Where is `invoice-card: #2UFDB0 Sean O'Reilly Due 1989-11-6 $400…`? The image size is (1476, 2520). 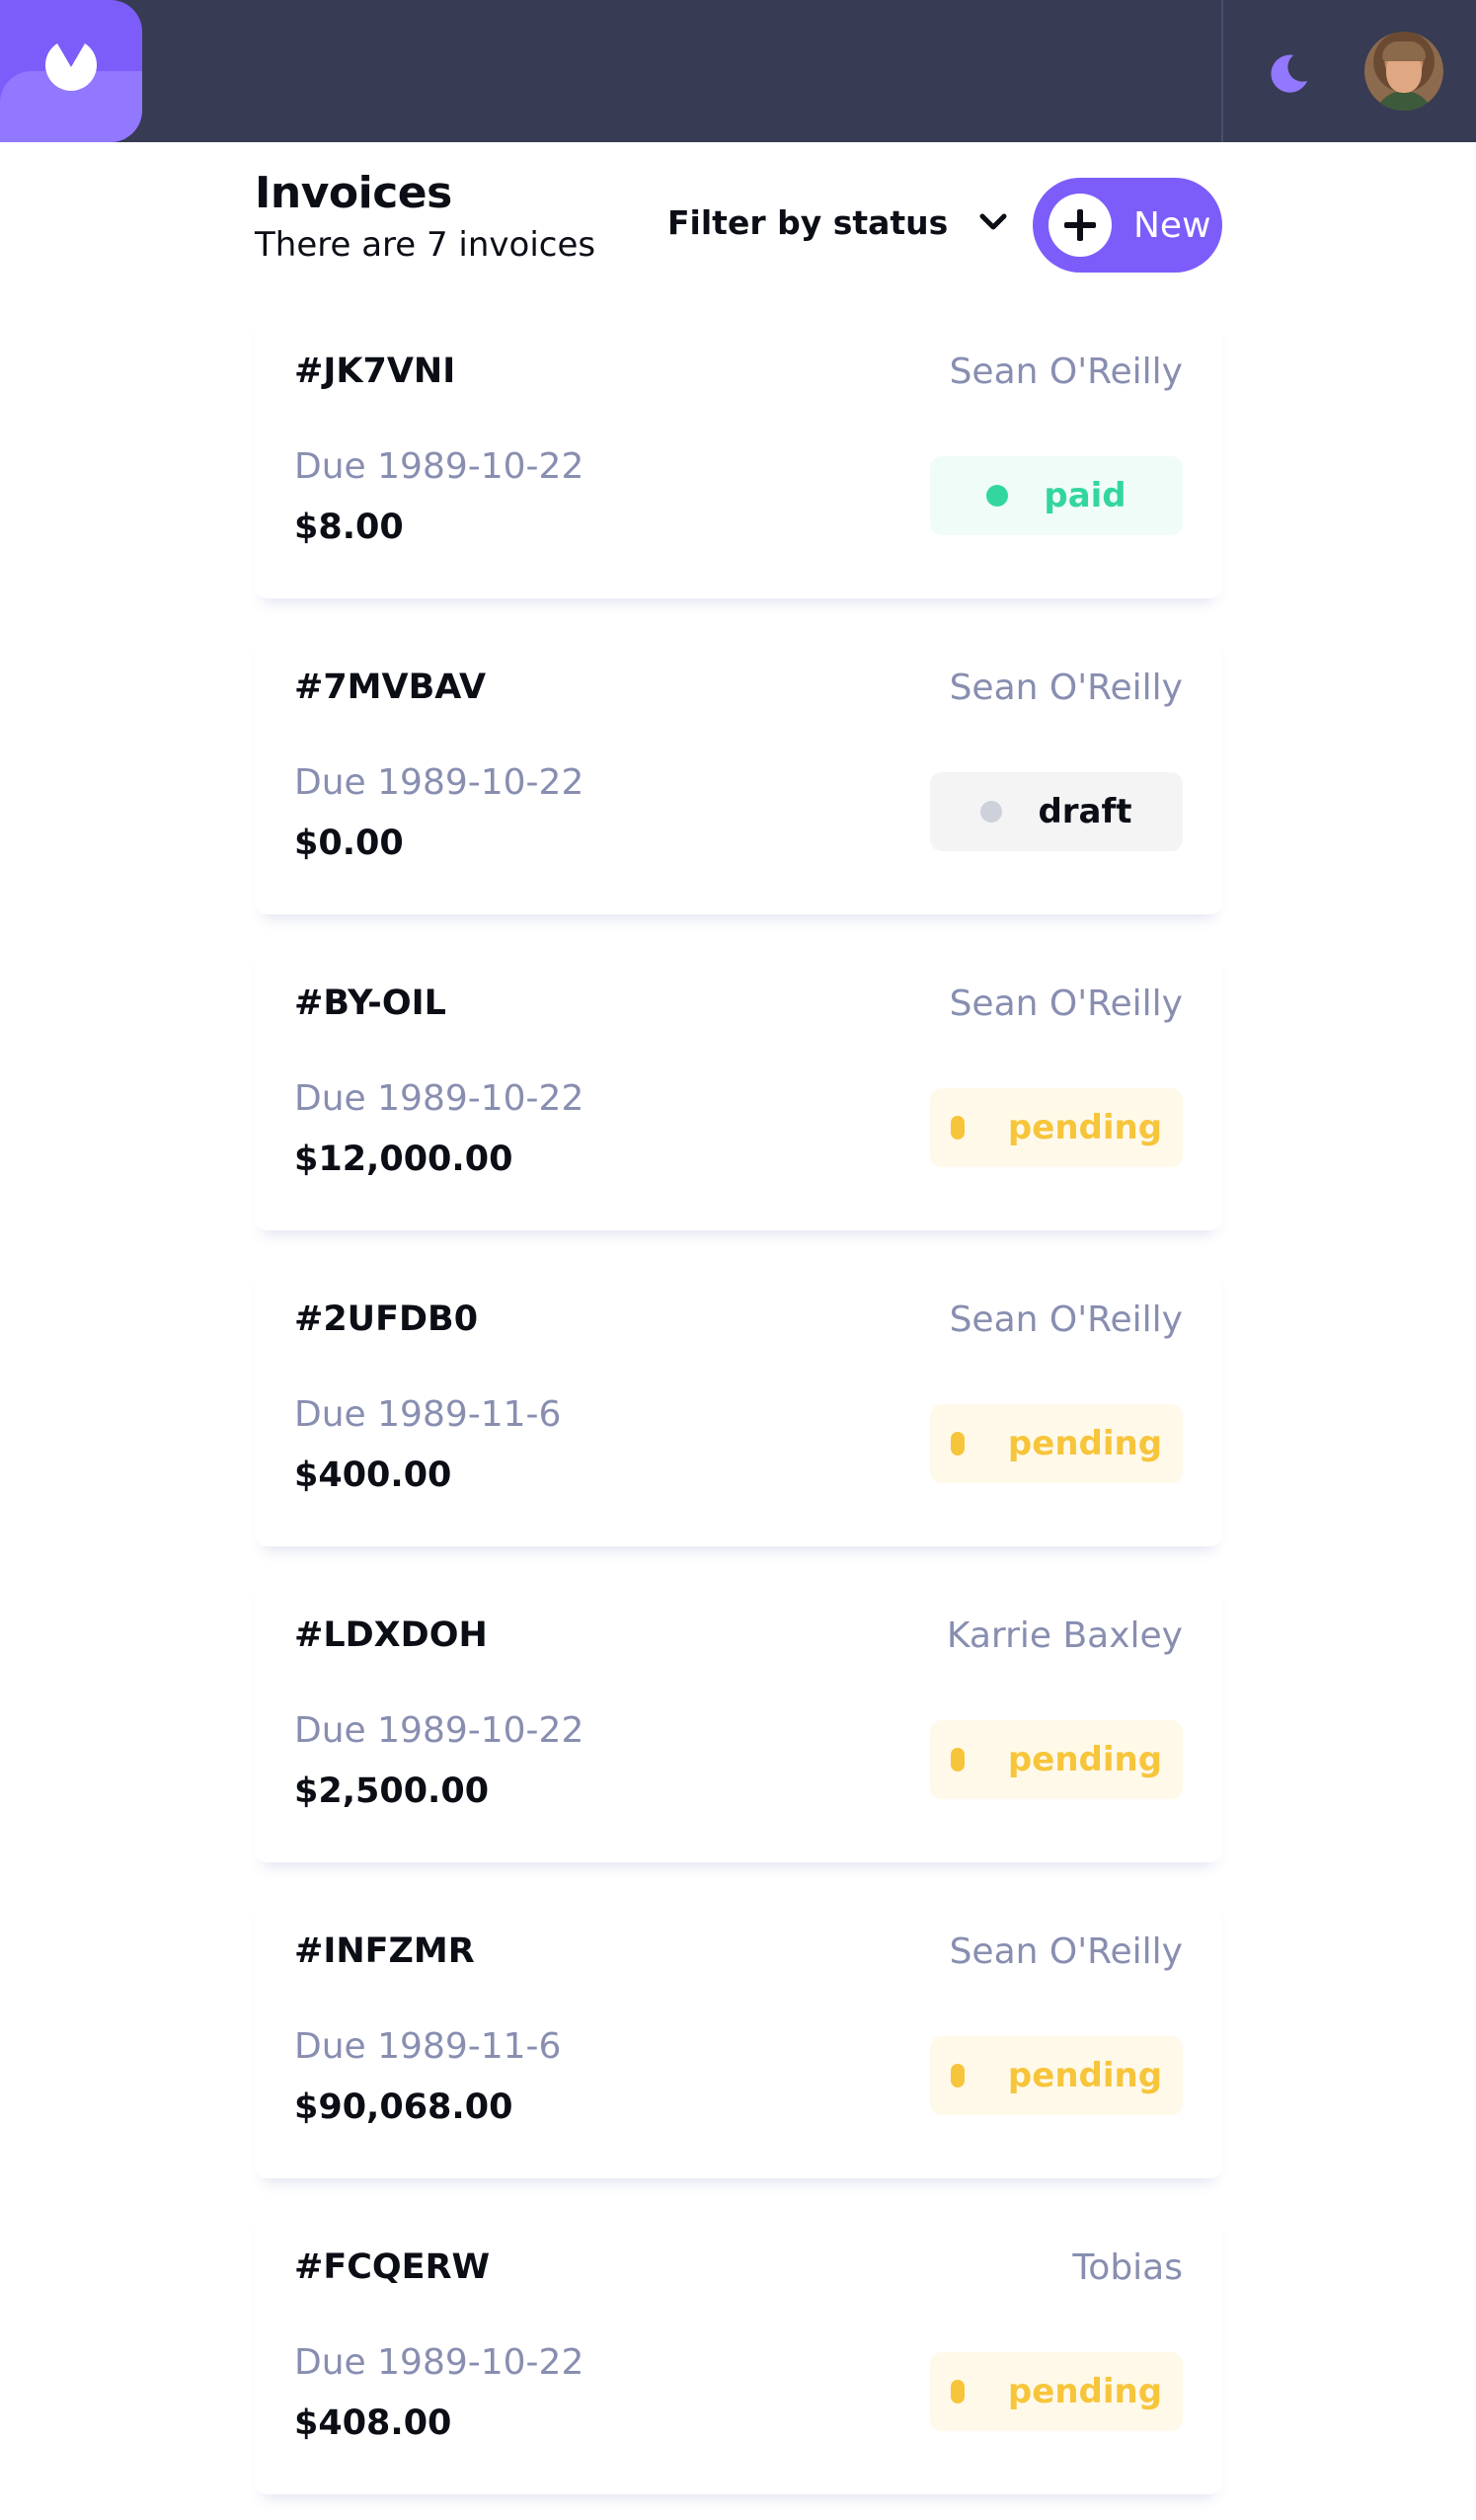
invoice-card: #2UFDB0 Sean O'Reilly Due 1989-11-6 $400… is located at coordinates (738, 1404).